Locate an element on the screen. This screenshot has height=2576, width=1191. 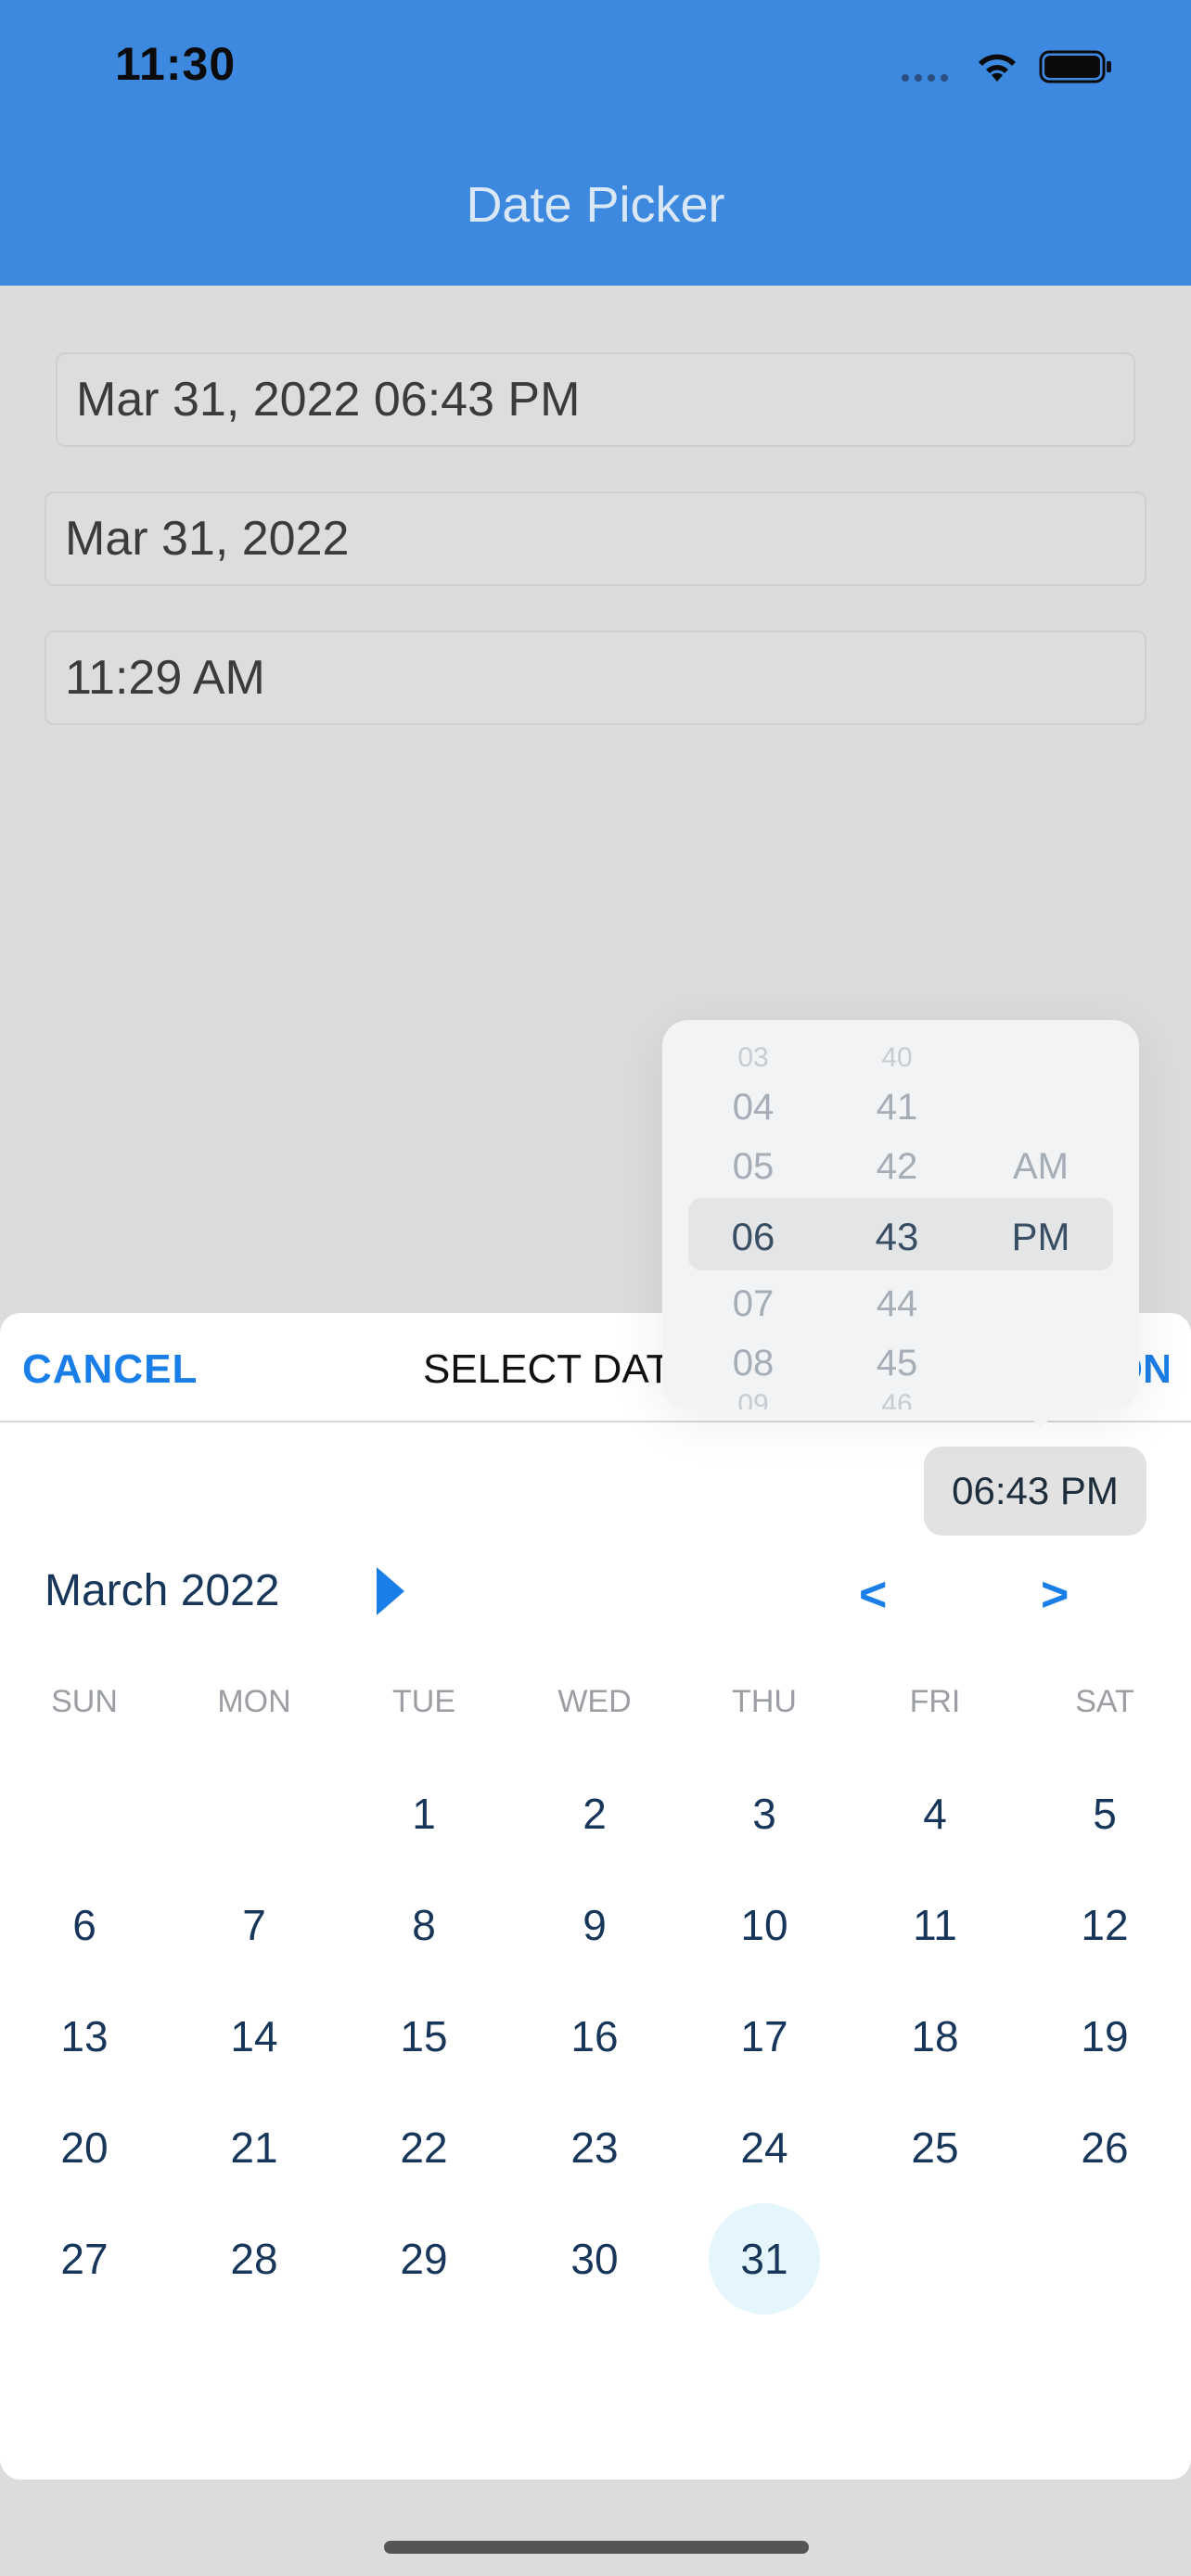
weekday-label: THU is located at coordinates (764, 1701).